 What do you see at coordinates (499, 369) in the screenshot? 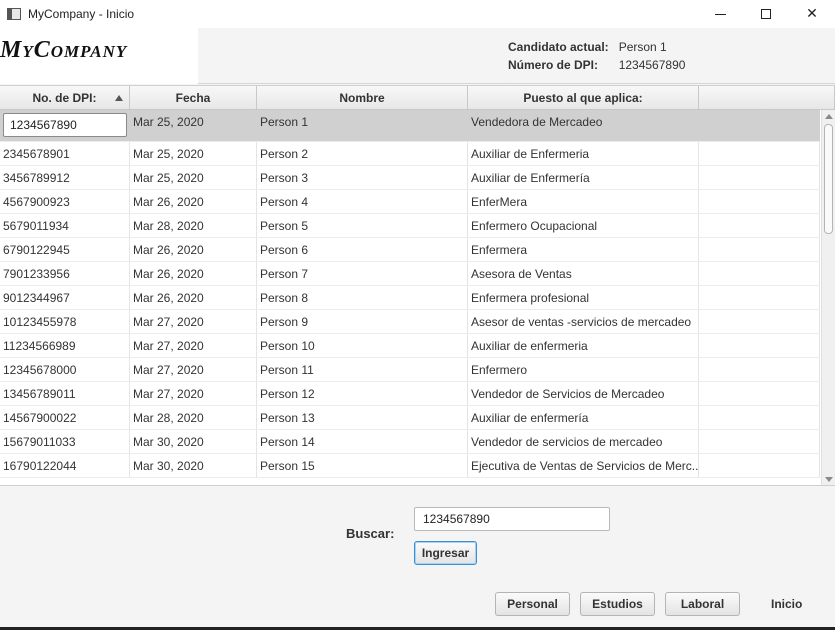
I see `cell-text: Enfermero` at bounding box center [499, 369].